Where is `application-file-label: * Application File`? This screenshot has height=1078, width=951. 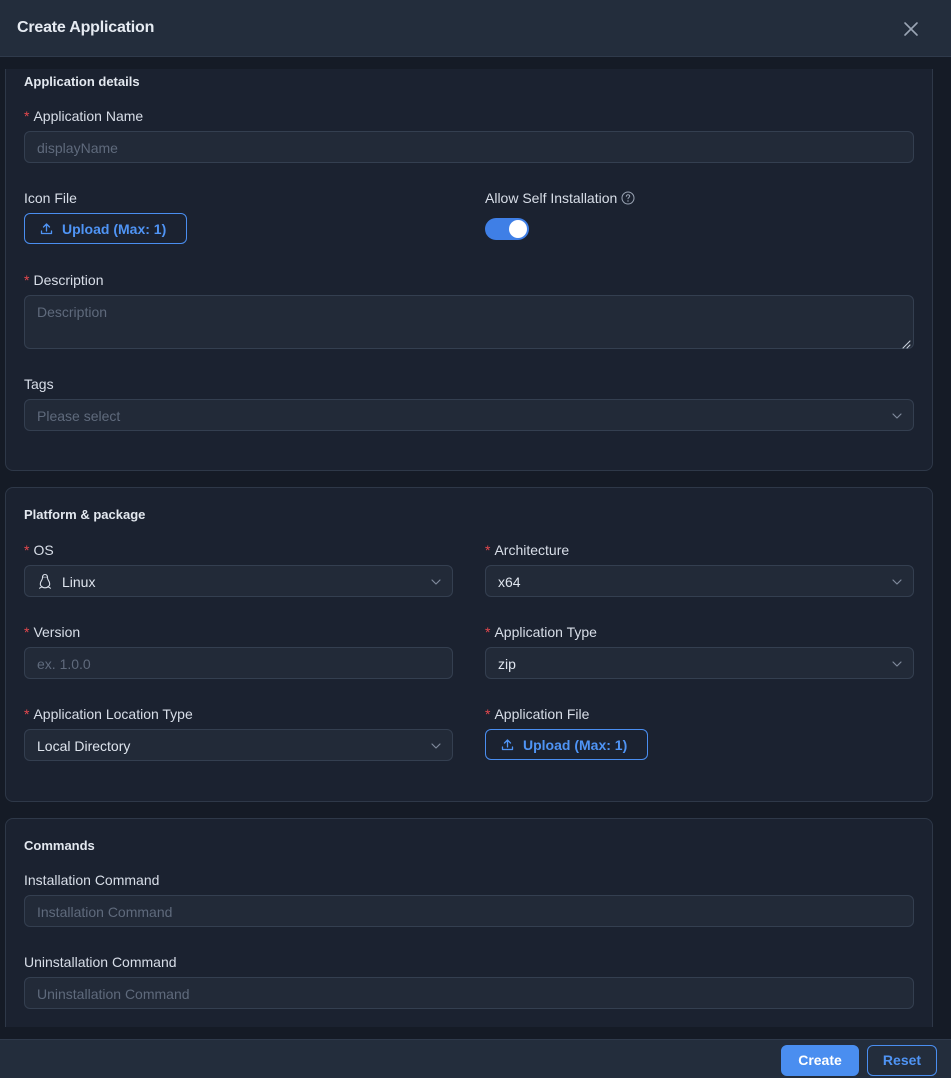 application-file-label: * Application File is located at coordinates (537, 714).